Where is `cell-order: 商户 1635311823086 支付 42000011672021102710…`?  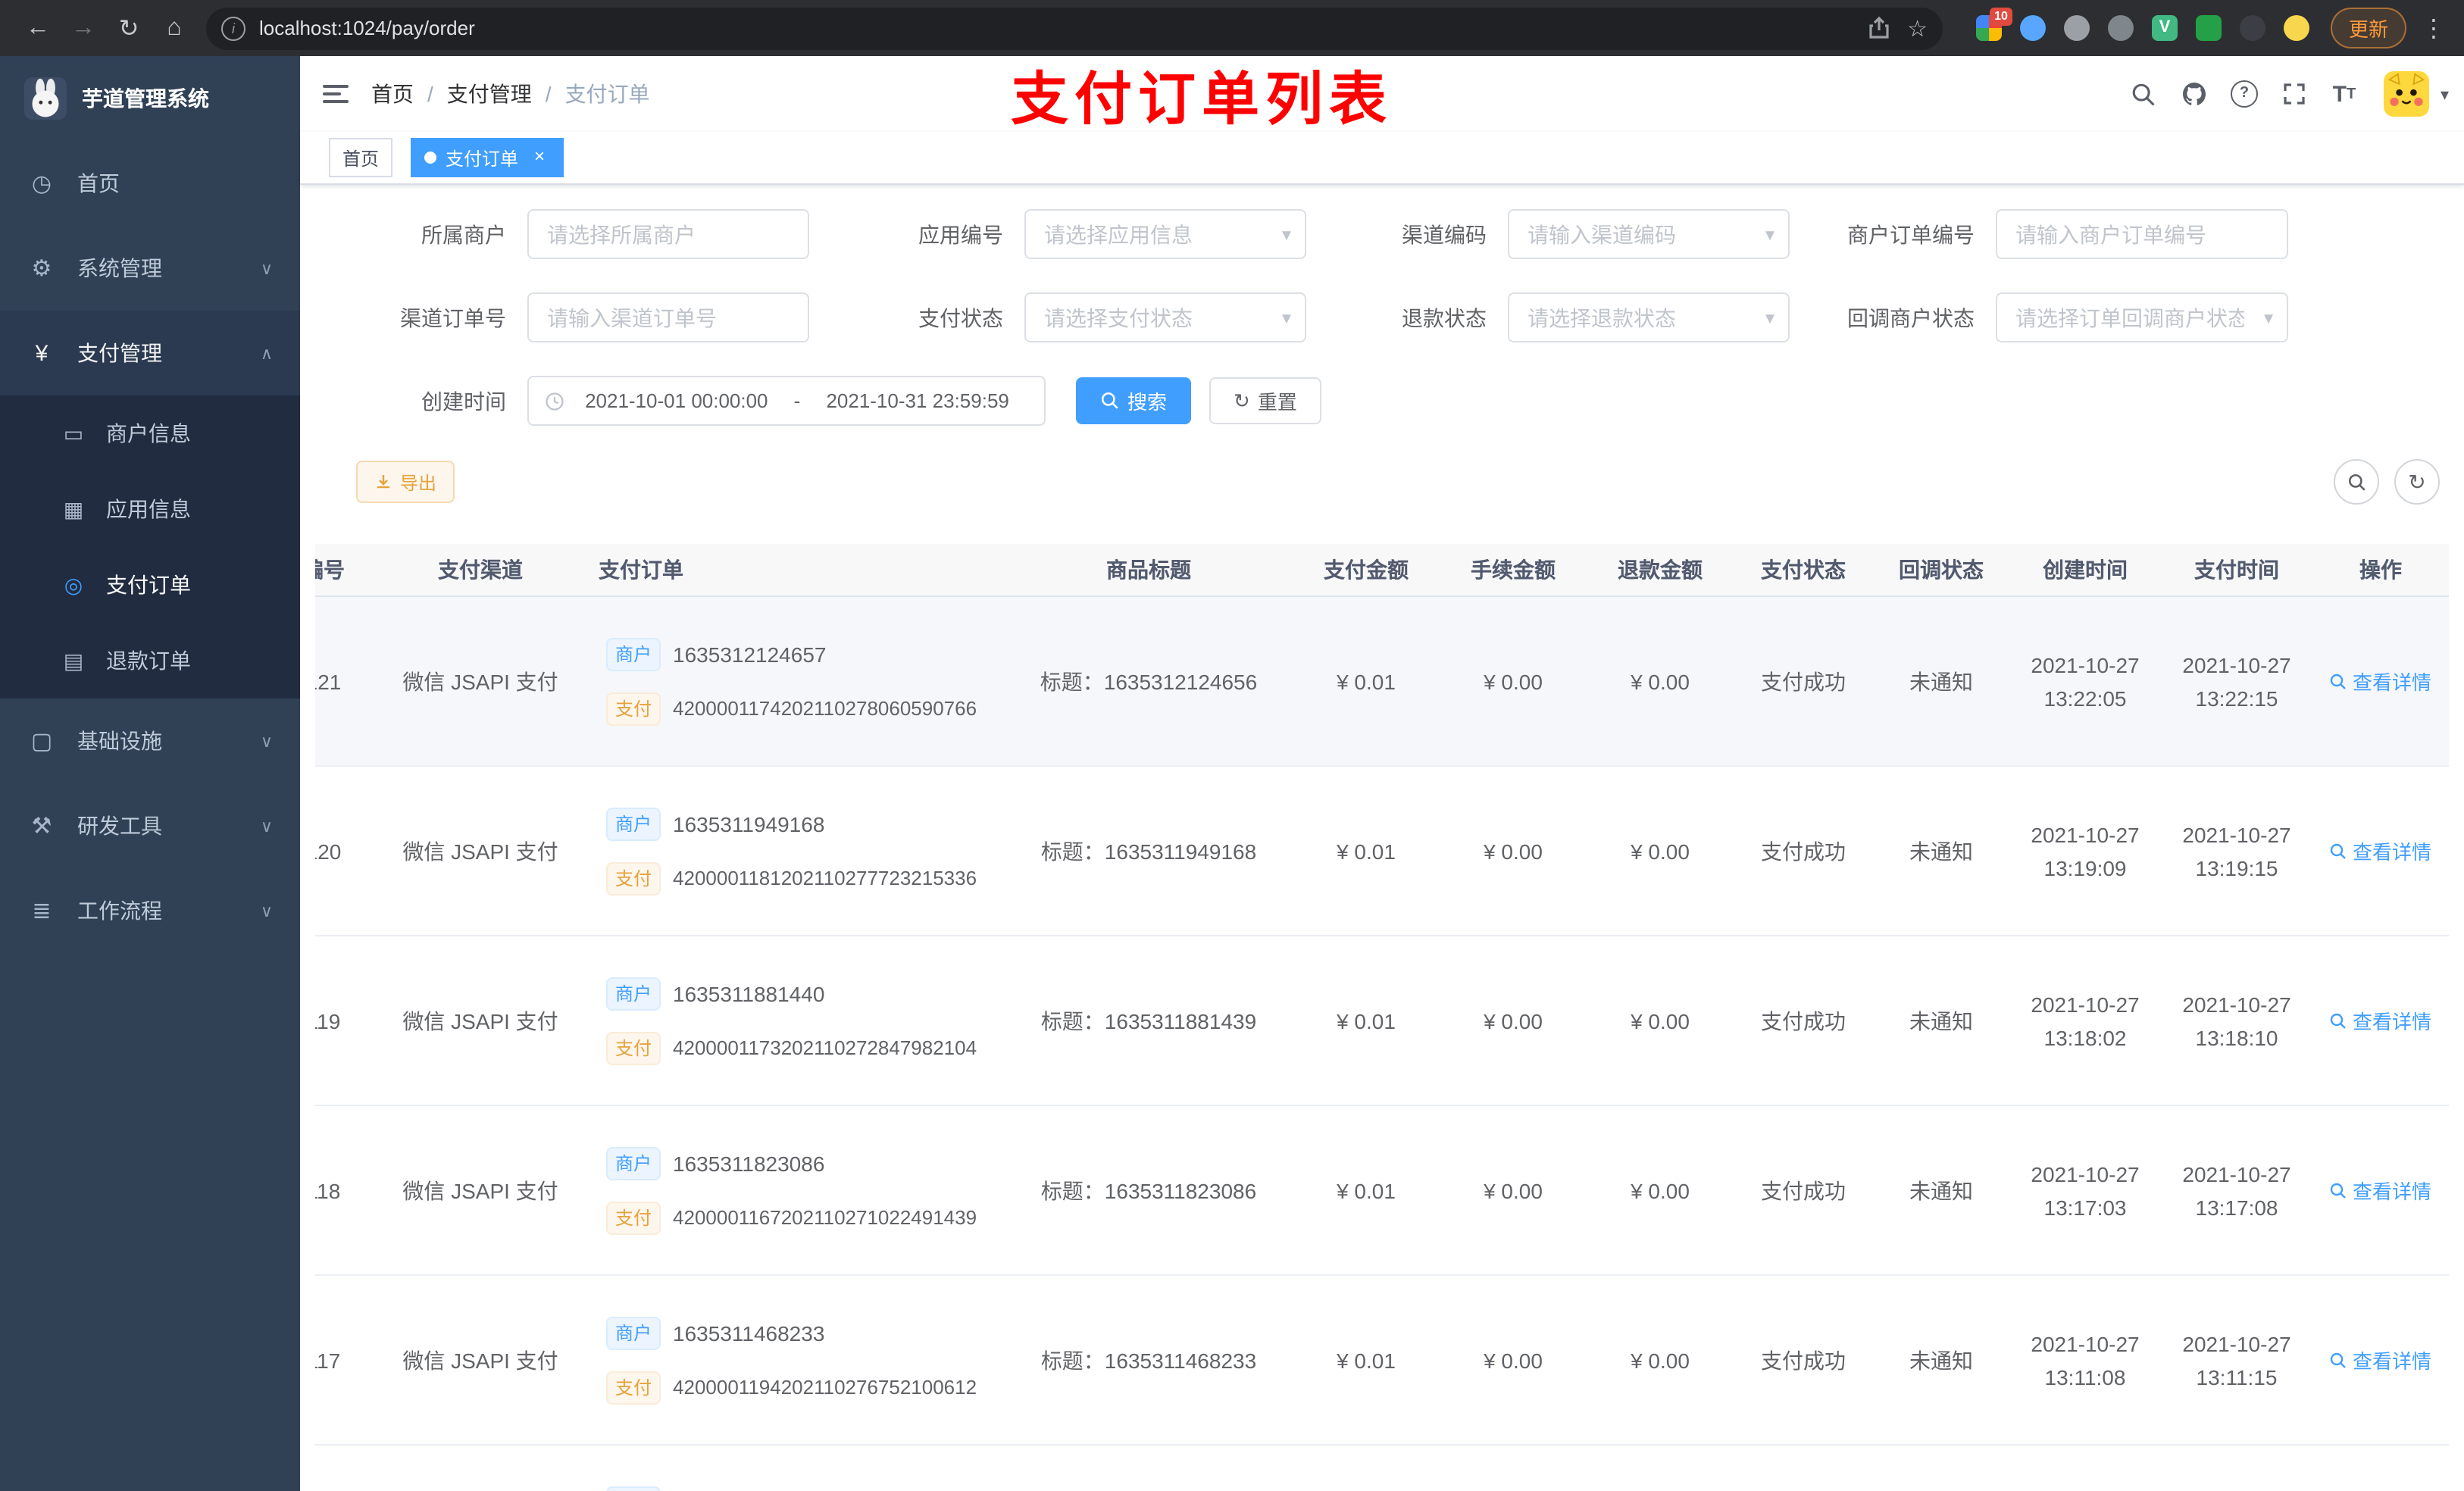
cell-order: 商户 1635311823086 支付 42000011672021102710… is located at coordinates (785, 1190).